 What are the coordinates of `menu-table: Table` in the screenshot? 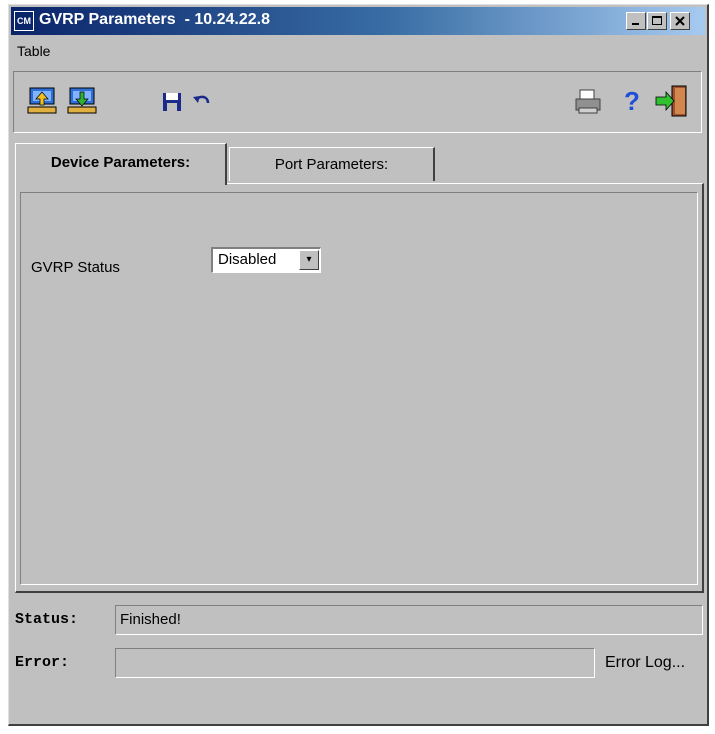 It's located at (33, 51).